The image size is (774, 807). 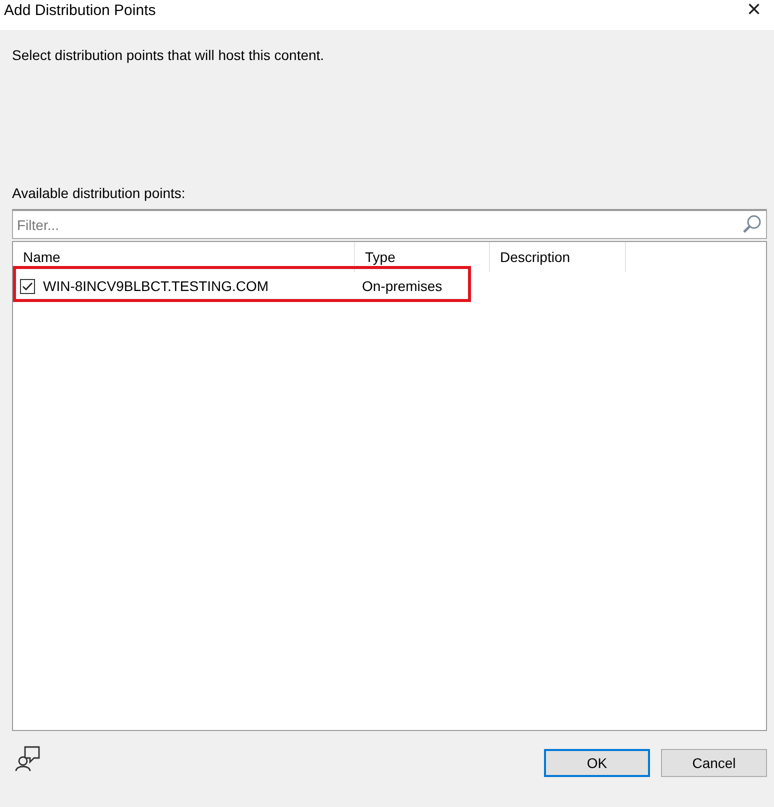 What do you see at coordinates (597, 763) in the screenshot?
I see `dialog-button: OK` at bounding box center [597, 763].